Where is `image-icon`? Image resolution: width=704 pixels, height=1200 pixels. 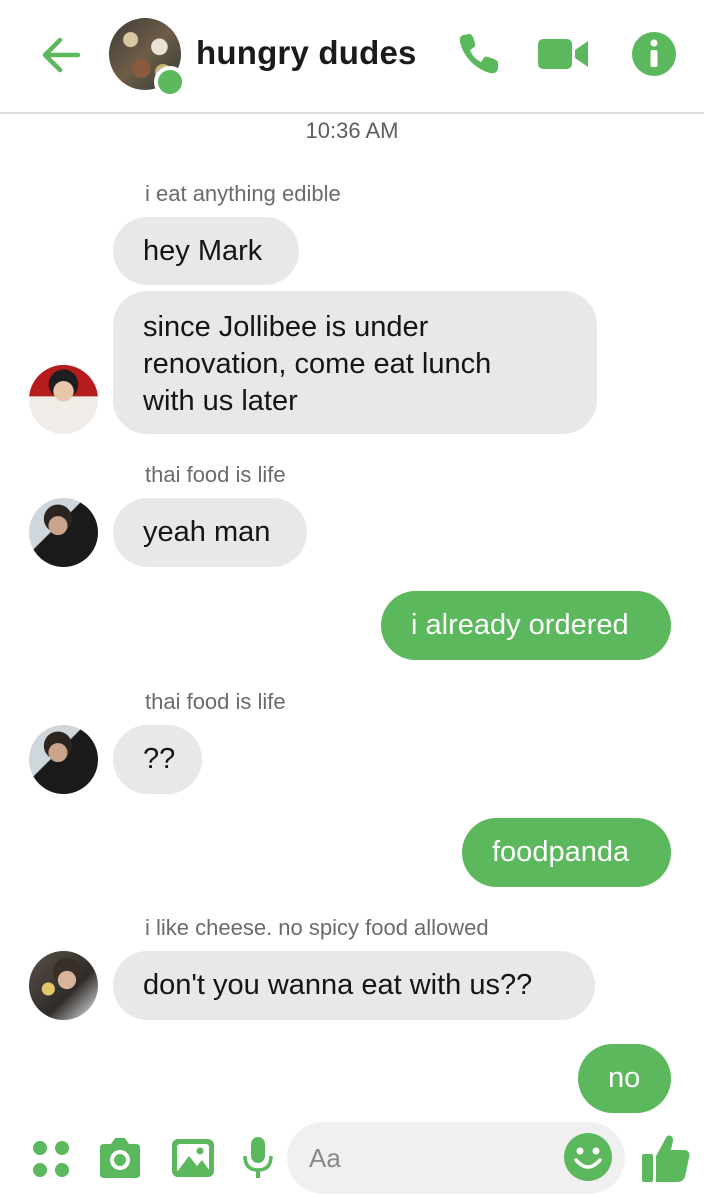
image-icon is located at coordinates (193, 1158).